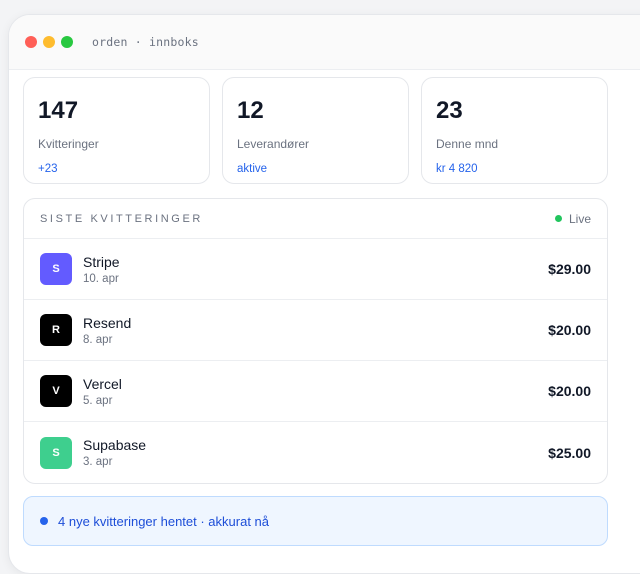 This screenshot has height=574, width=640. I want to click on vendor-avatar: V, so click(56, 391).